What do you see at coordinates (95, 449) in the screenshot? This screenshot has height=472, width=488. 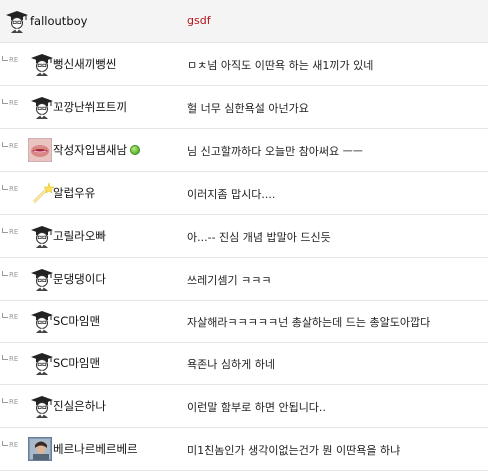 I see `comment-author: 베르나르베르베르` at bounding box center [95, 449].